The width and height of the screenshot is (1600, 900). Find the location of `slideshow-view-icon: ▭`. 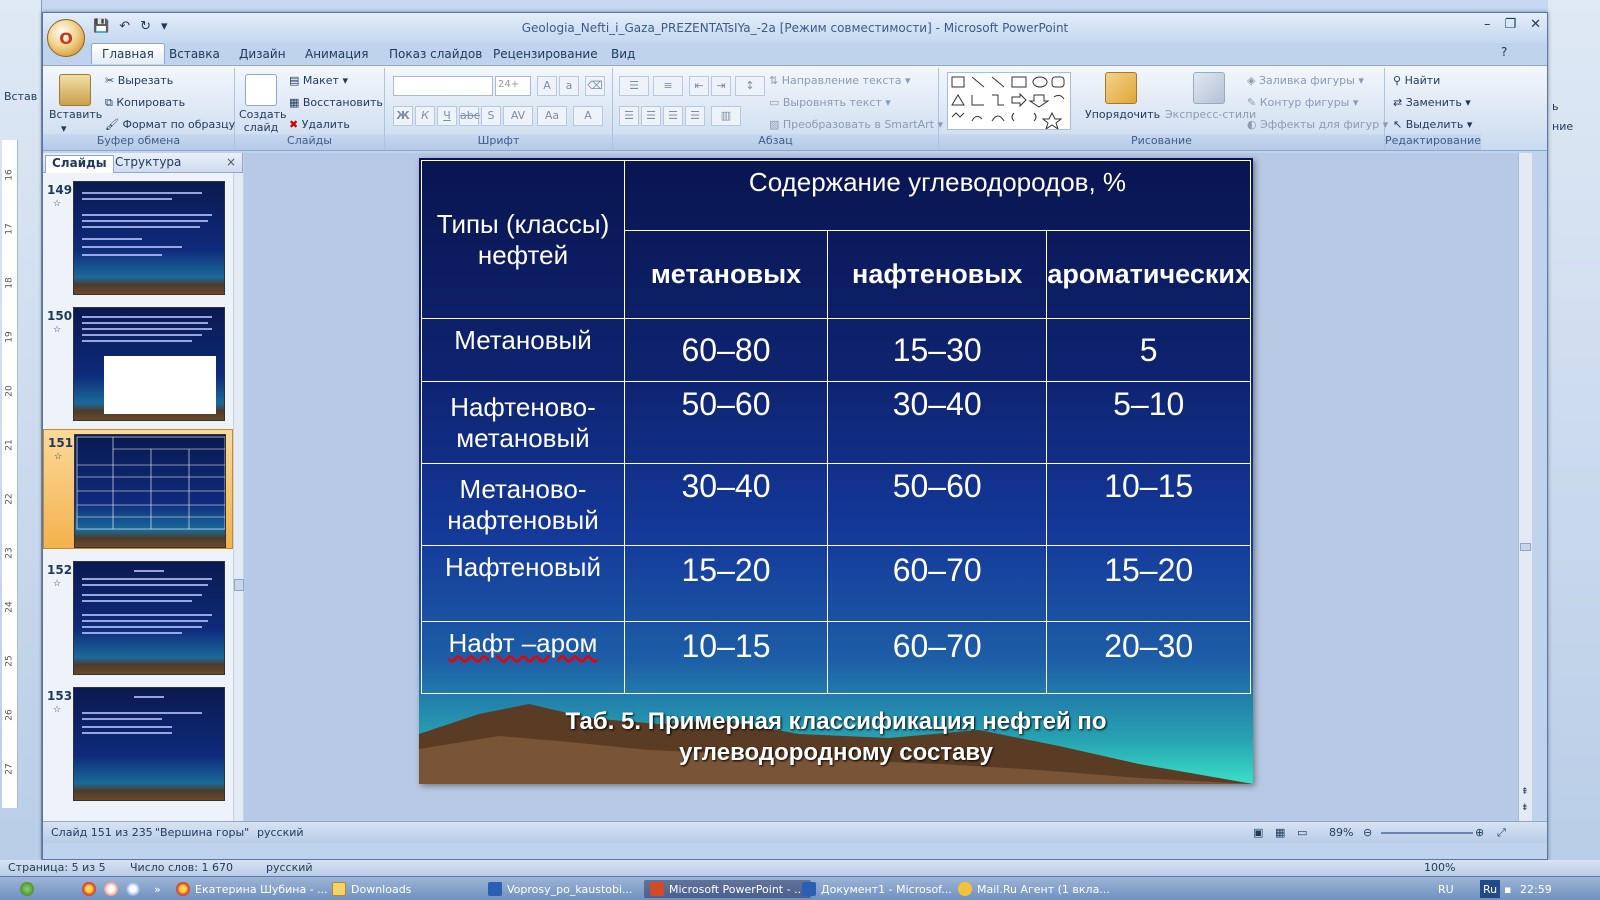

slideshow-view-icon: ▭ is located at coordinates (1302, 832).